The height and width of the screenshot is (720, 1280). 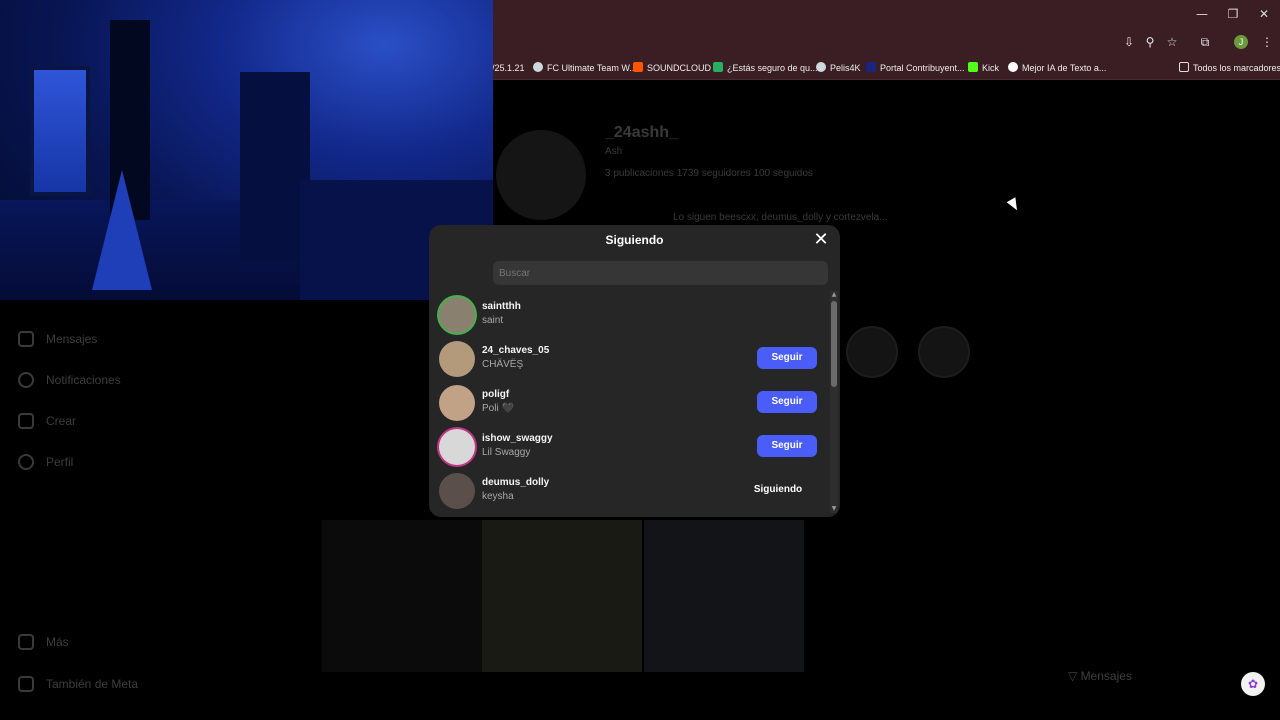 I want to click on kick-icon, so click(x=973, y=67).